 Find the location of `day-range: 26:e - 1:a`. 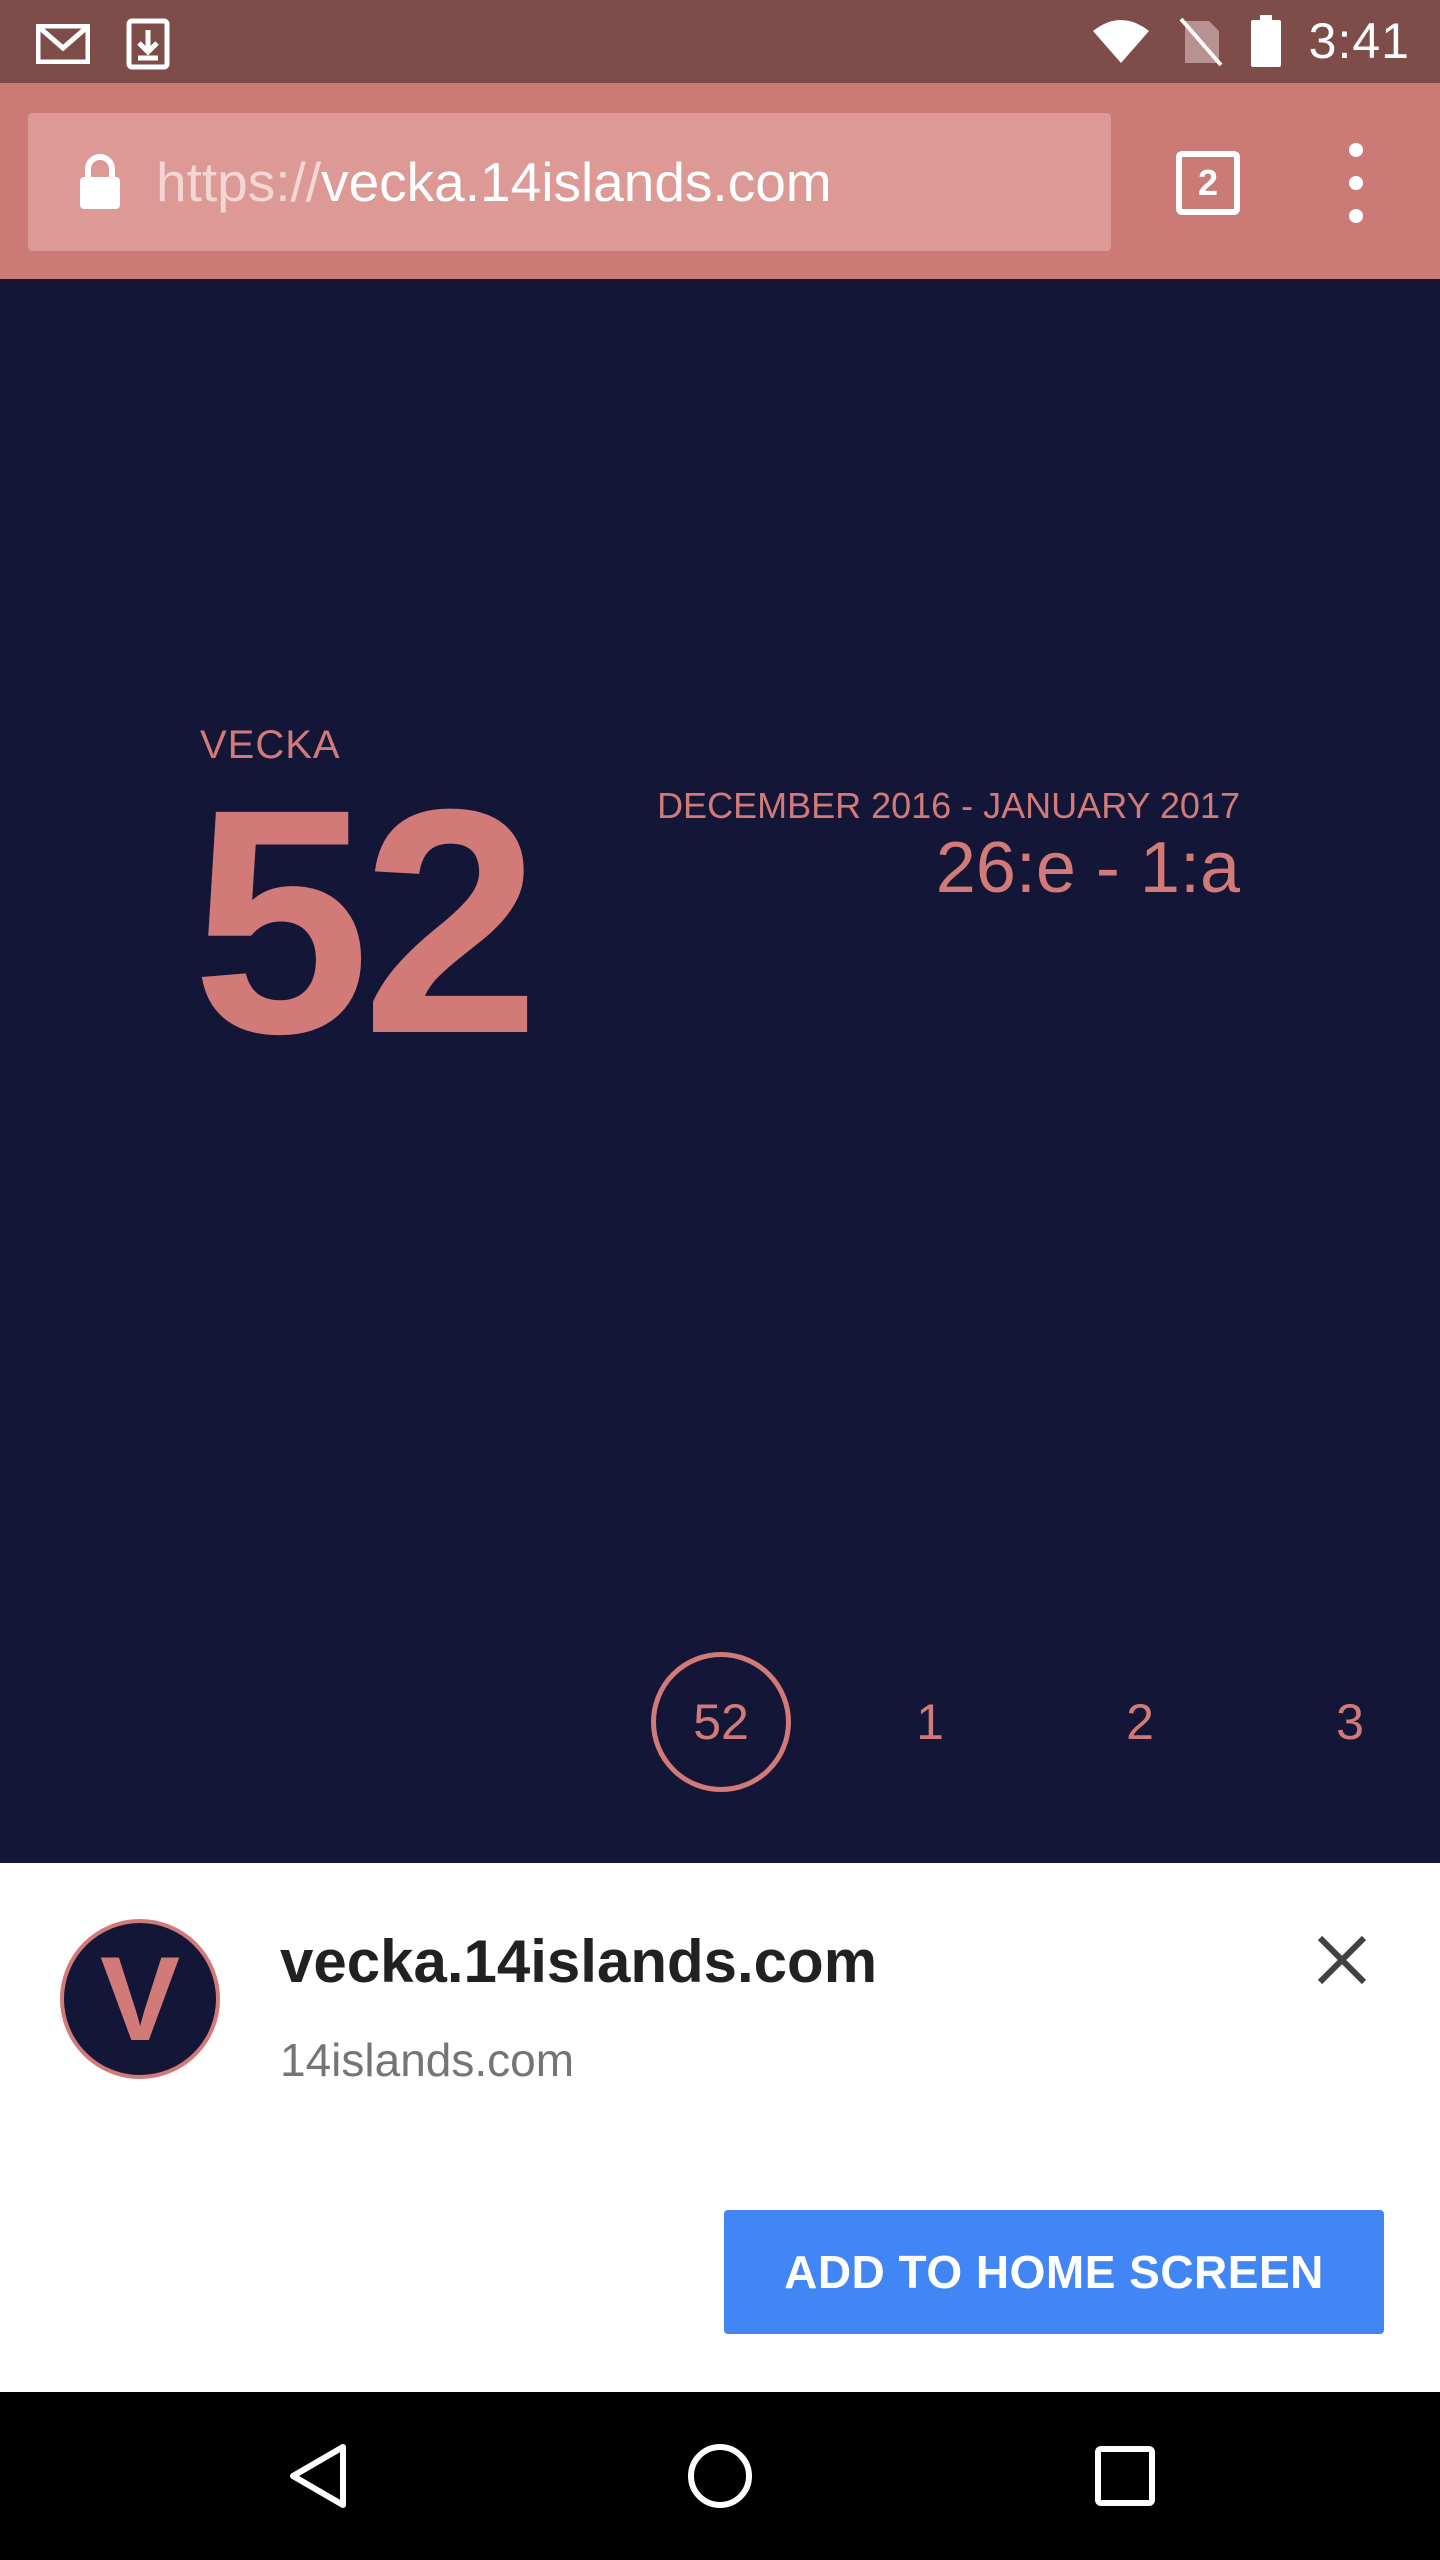

day-range: 26:e - 1:a is located at coordinates (1087, 868).